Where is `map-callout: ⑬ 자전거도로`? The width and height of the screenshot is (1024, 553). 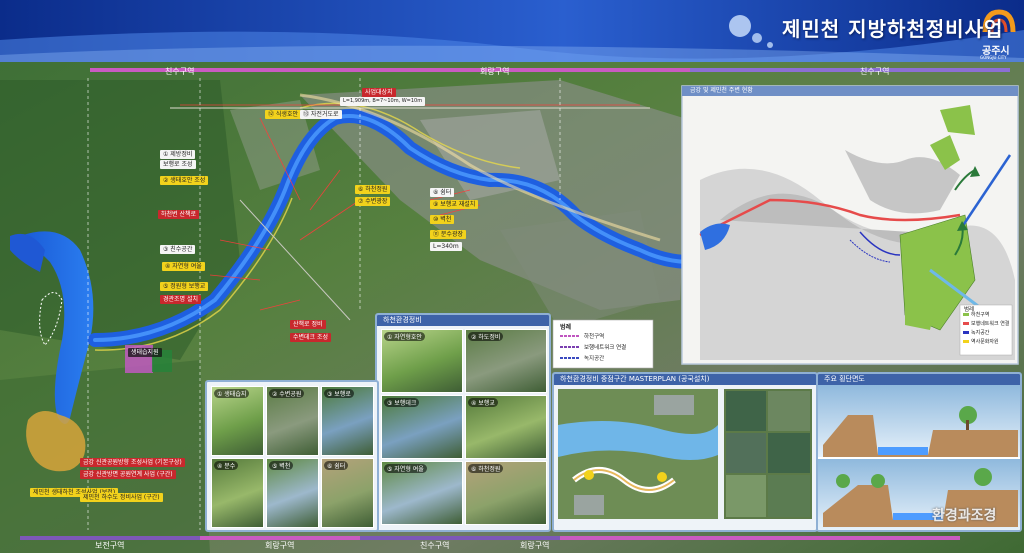 map-callout: ⑬ 자전거도로 is located at coordinates (321, 114).